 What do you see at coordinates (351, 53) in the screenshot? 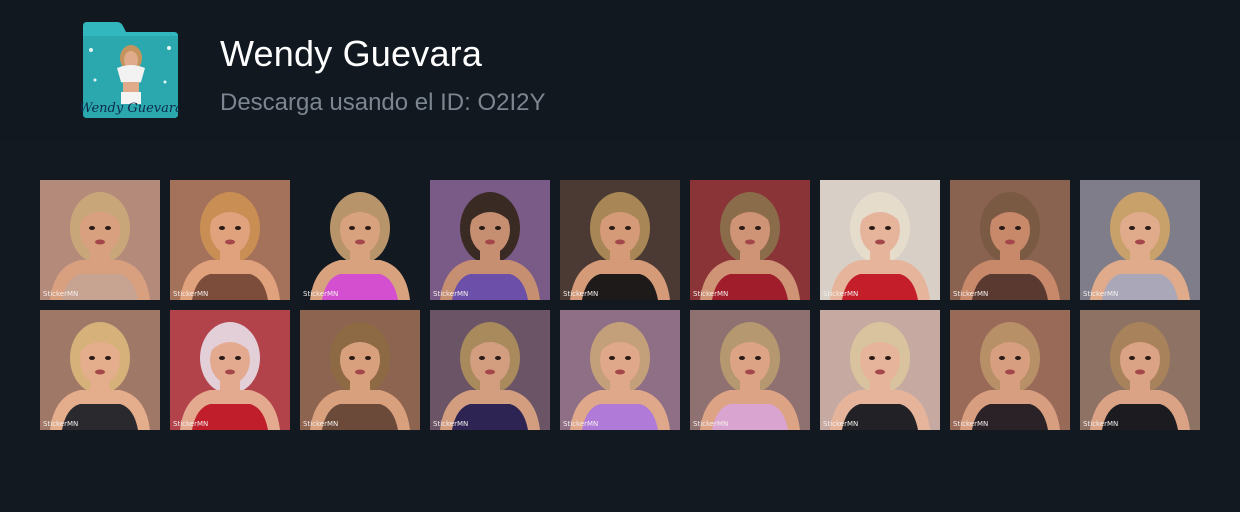
I see `pack-title: Wendy Guevara` at bounding box center [351, 53].